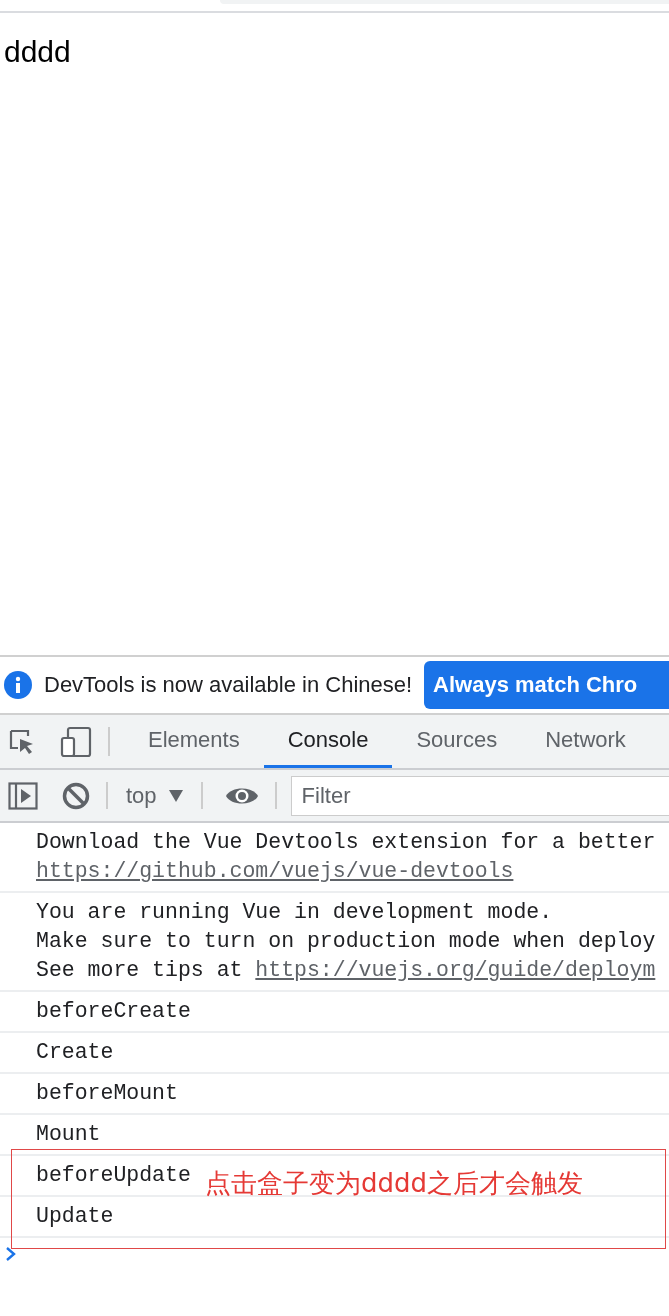 The image size is (669, 1316). I want to click on annotation-text: 点击盒子变为dddd之后才会触发, so click(394, 1183).